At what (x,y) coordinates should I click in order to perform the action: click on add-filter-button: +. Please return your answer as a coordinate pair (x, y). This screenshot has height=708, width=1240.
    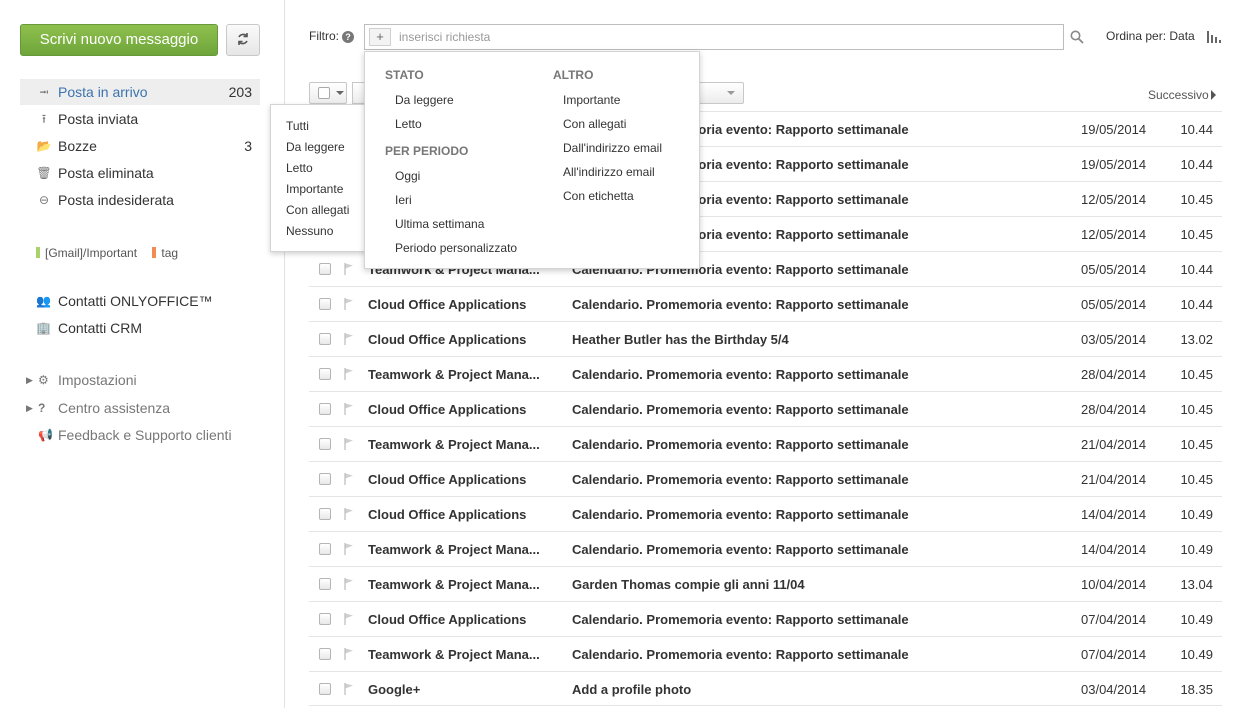
    Looking at the image, I should click on (380, 37).